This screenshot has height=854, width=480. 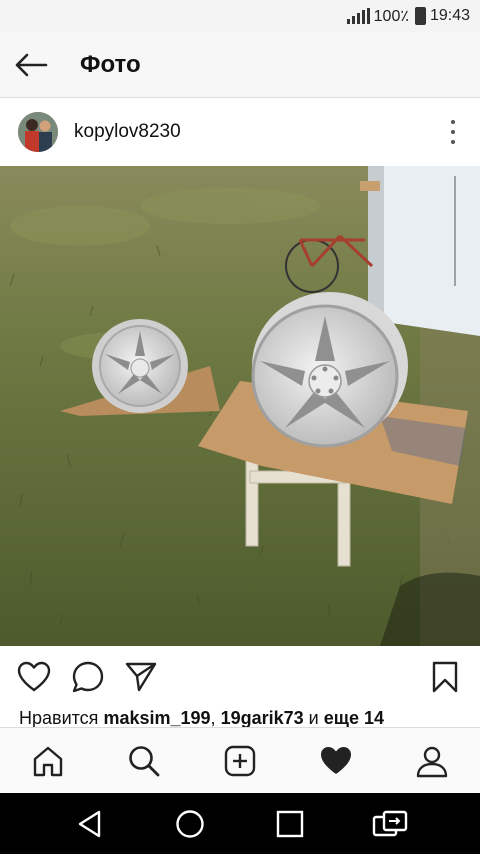 I want to click on post-header: kopylov8230, so click(x=240, y=132).